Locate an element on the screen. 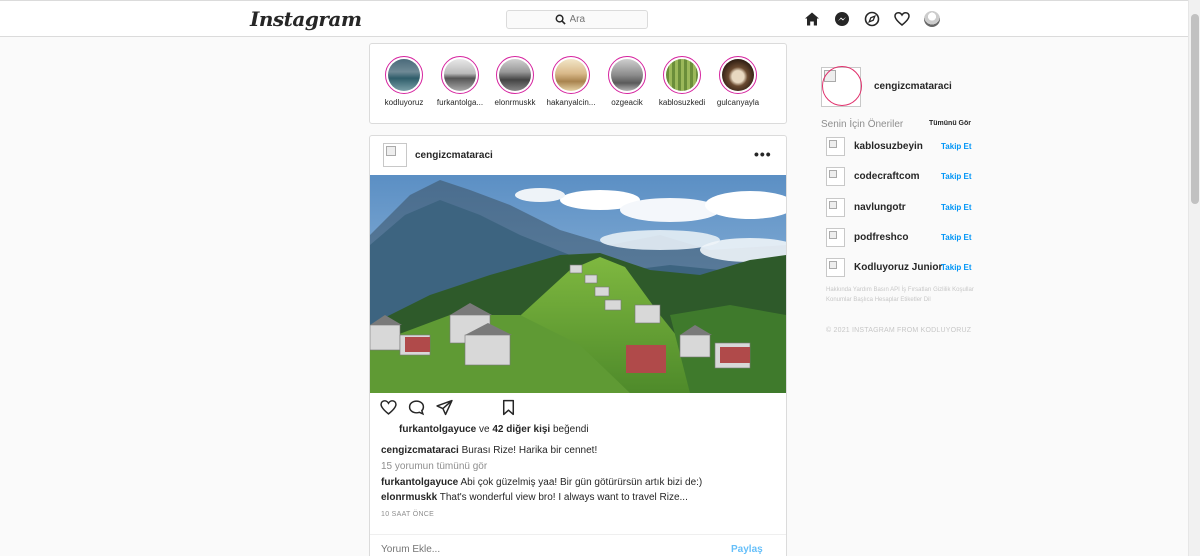  instagram-logo: Instagram is located at coordinates (306, 19).